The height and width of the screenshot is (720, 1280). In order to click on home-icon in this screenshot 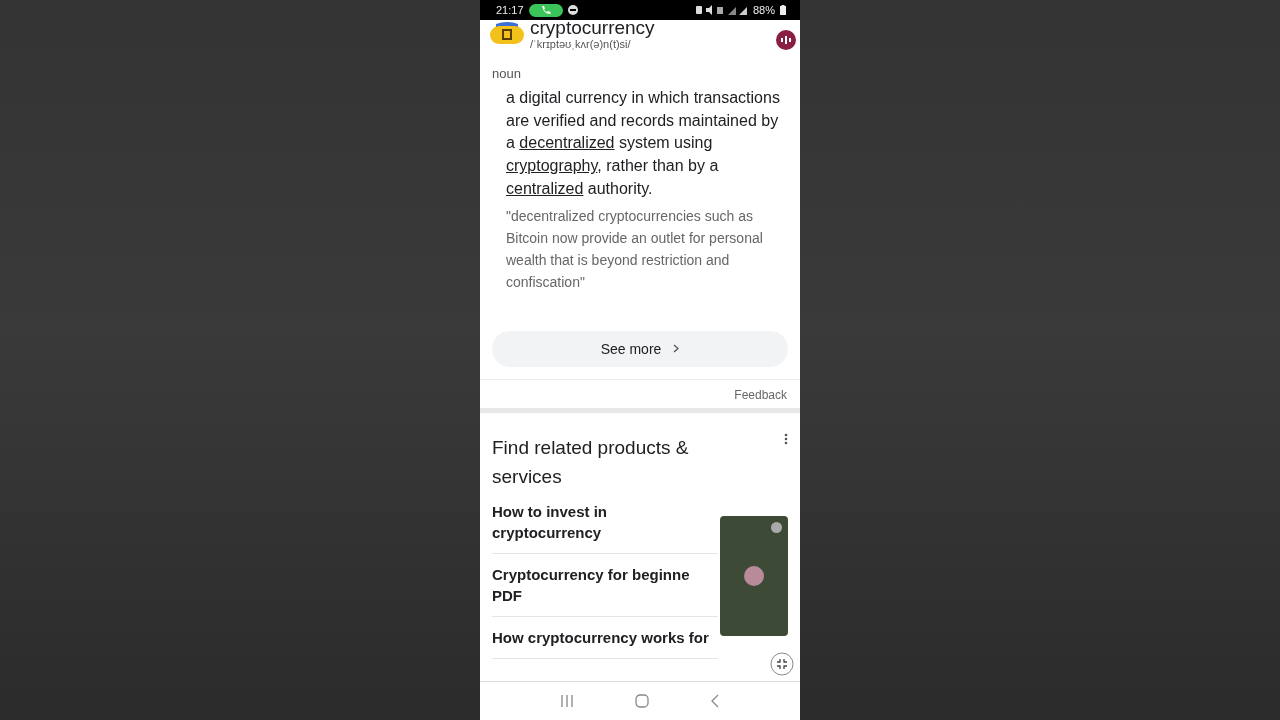, I will do `click(642, 701)`.